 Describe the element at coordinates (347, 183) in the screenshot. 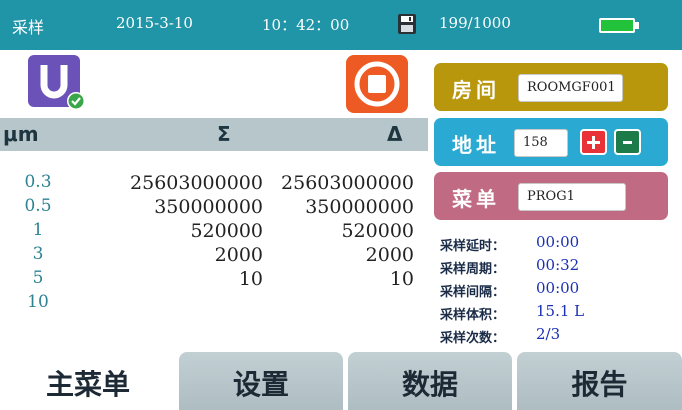

I see `delta-cell: 25603000000` at that location.